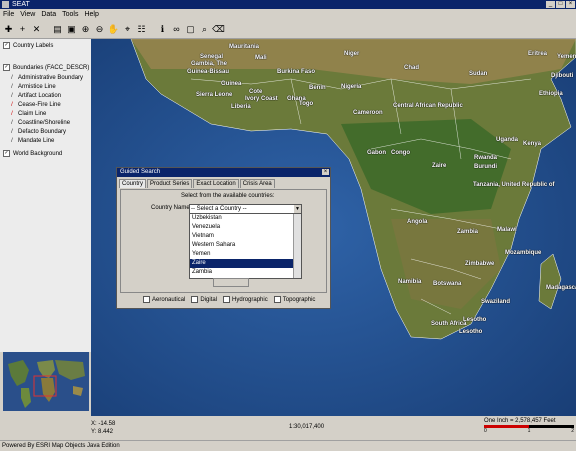 The image size is (576, 451). I want to click on dialog-close-button: ×, so click(325, 172).